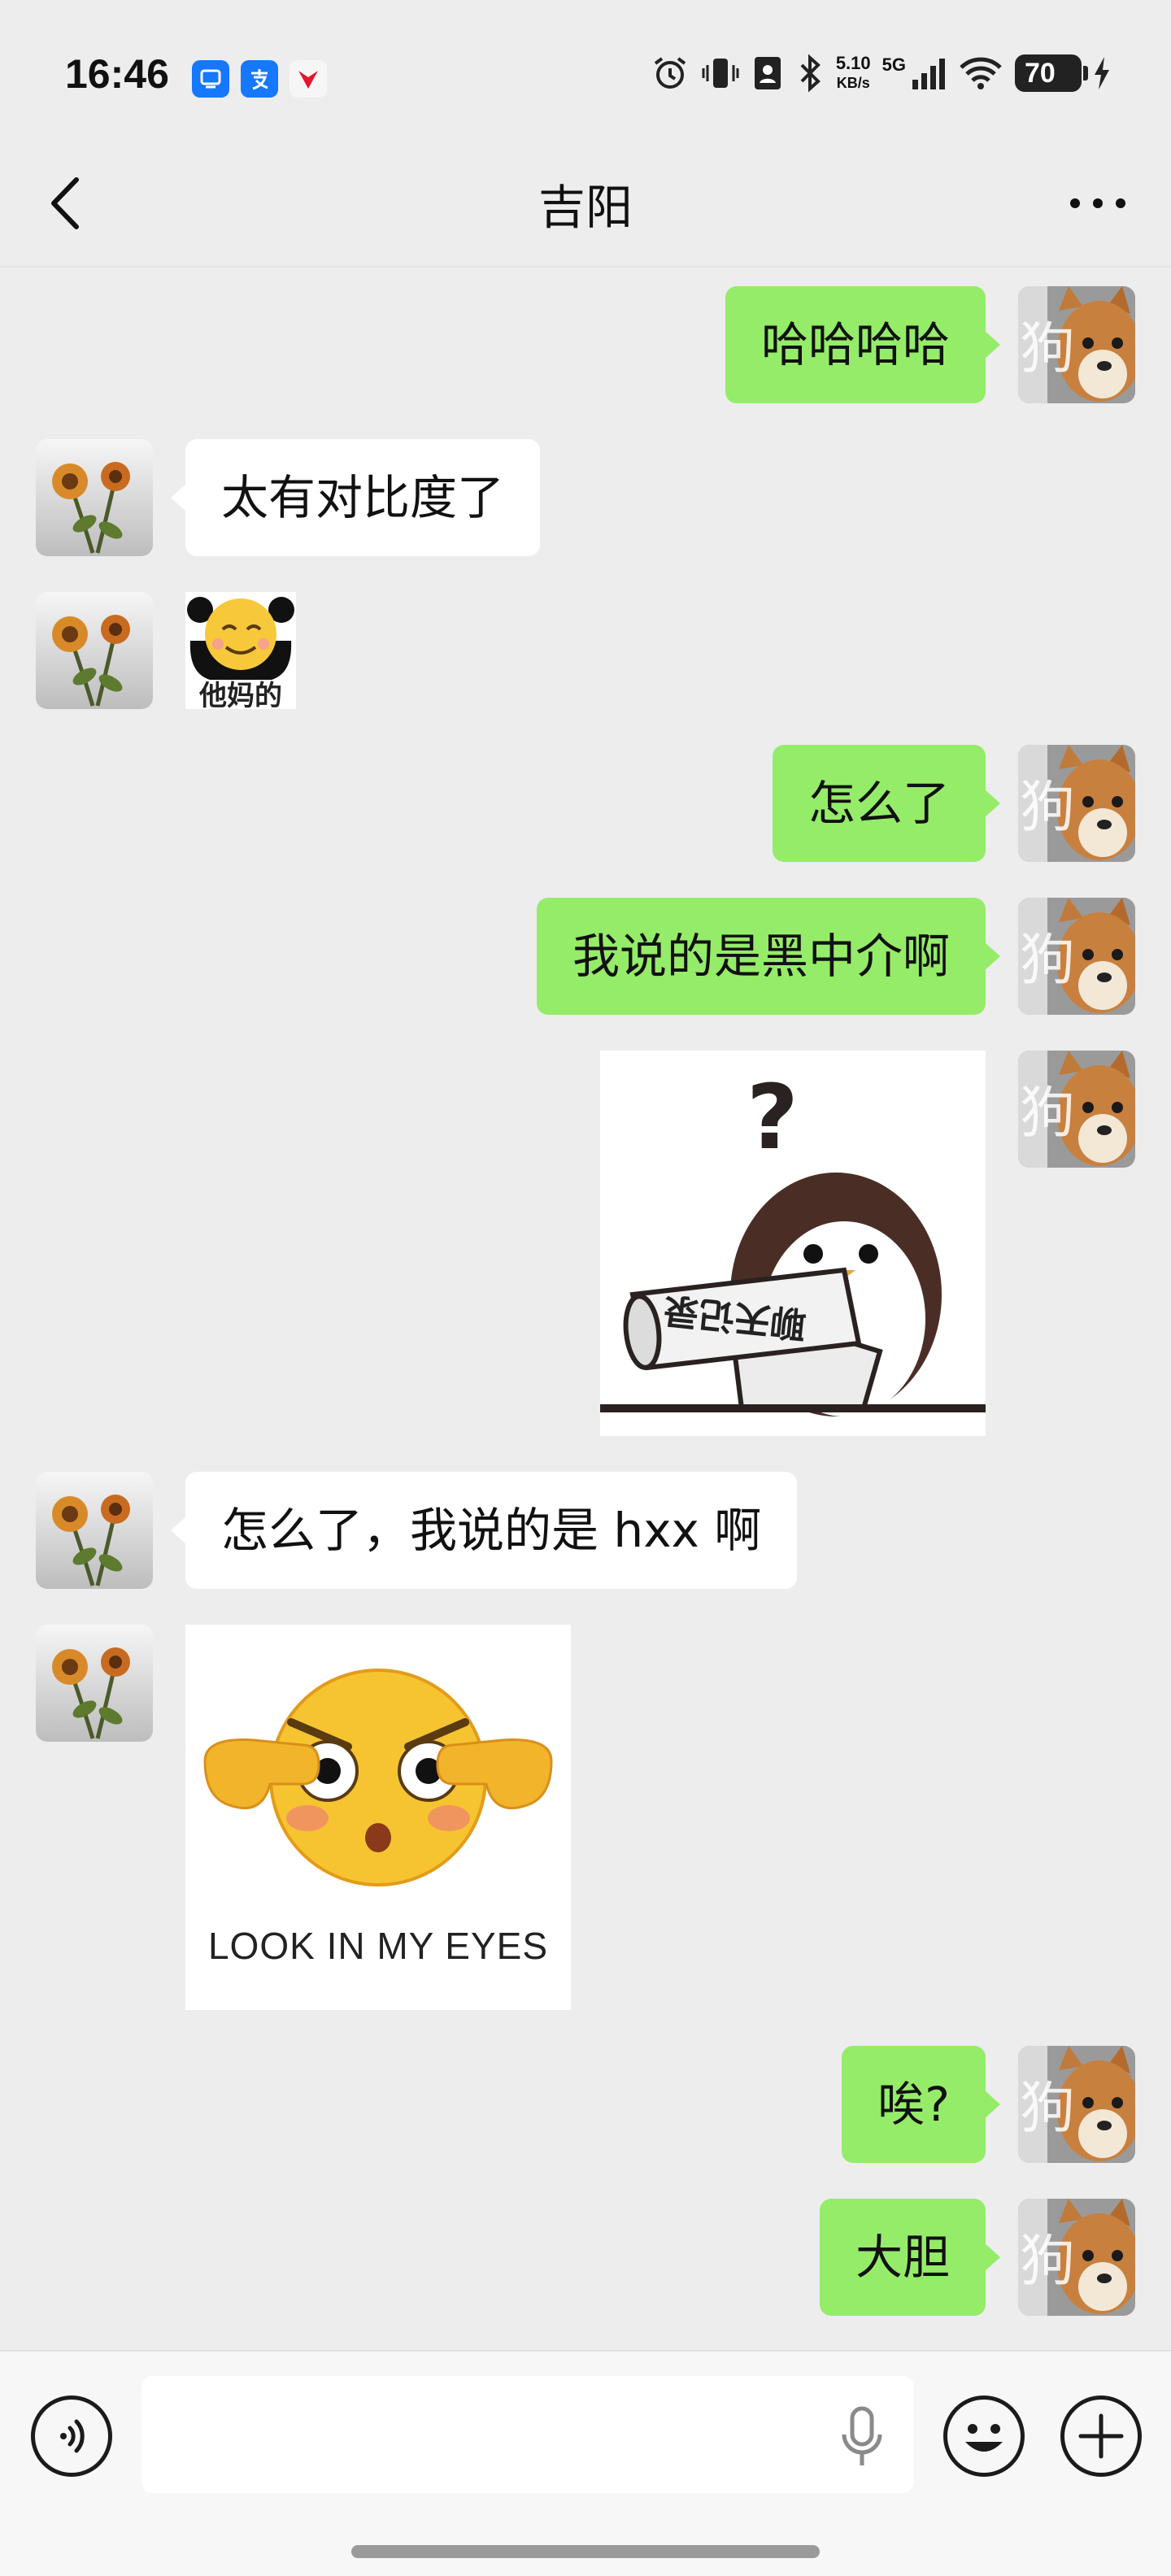  Describe the element at coordinates (585, 2551) in the screenshot. I see `home-indicator` at that location.